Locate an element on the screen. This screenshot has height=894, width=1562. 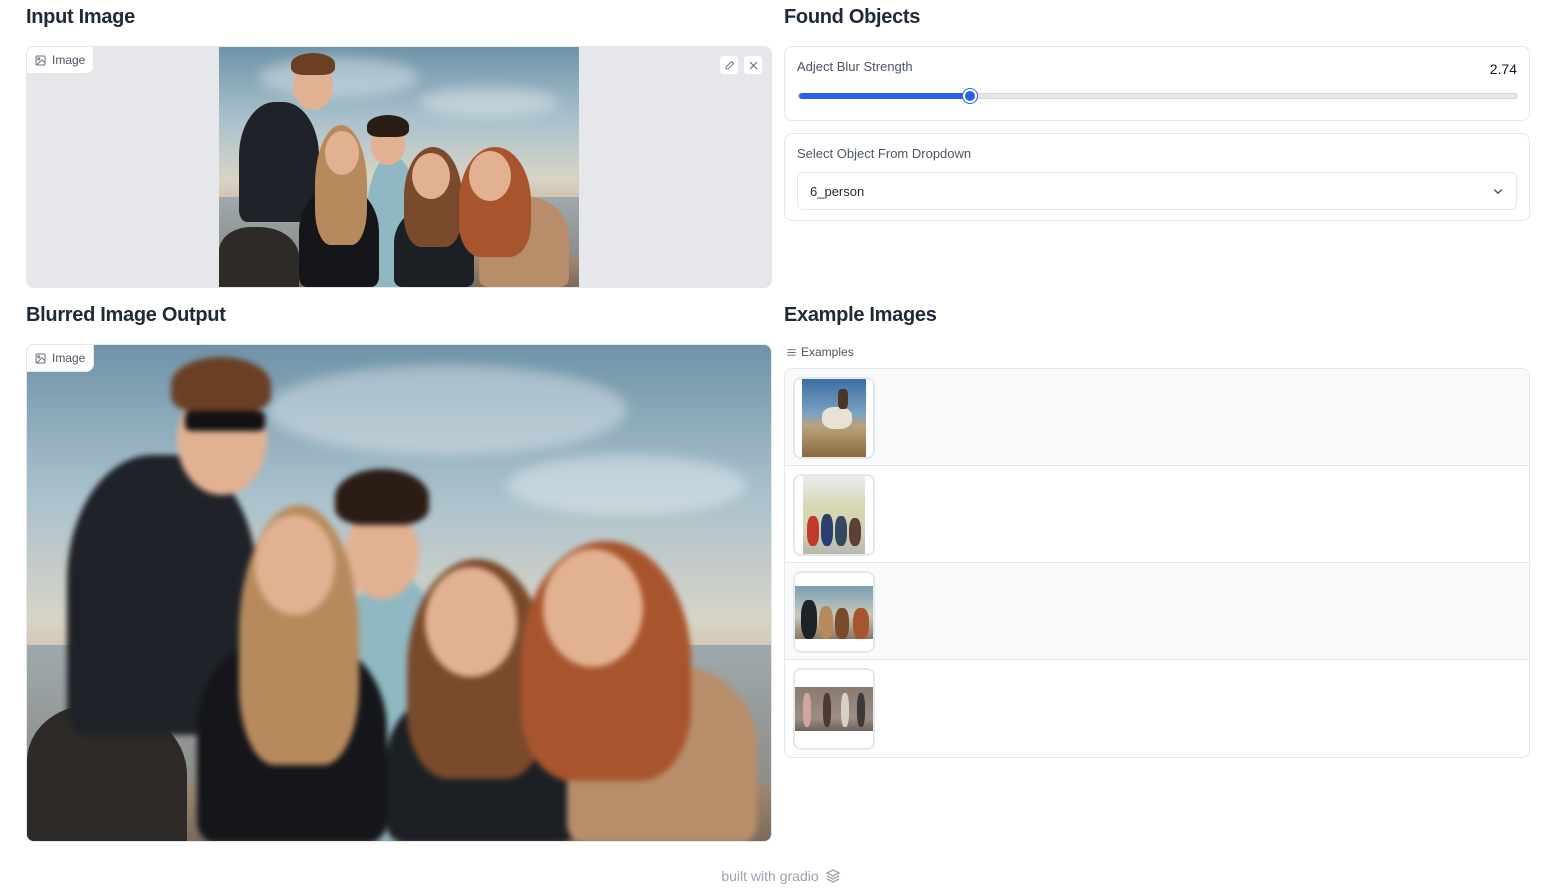
image-label-tag: Image is located at coordinates (61, 60).